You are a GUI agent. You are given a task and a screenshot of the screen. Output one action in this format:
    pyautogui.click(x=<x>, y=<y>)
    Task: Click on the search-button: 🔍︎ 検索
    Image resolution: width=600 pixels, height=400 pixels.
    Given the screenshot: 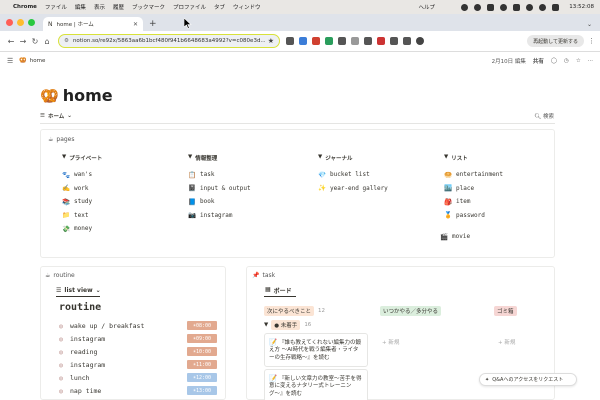 What is the action you would take?
    pyautogui.click(x=544, y=116)
    